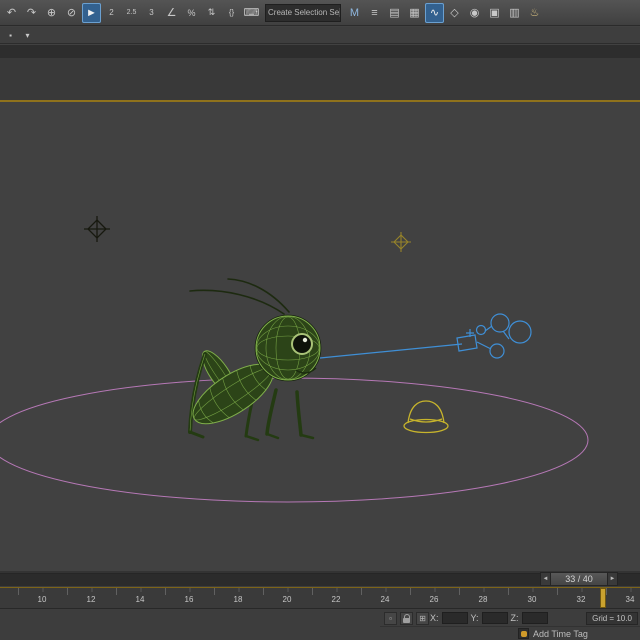 Image resolution: width=640 pixels, height=640 pixels. Describe the element at coordinates (532, 599) in the screenshot. I see `frame-number: 30` at that location.